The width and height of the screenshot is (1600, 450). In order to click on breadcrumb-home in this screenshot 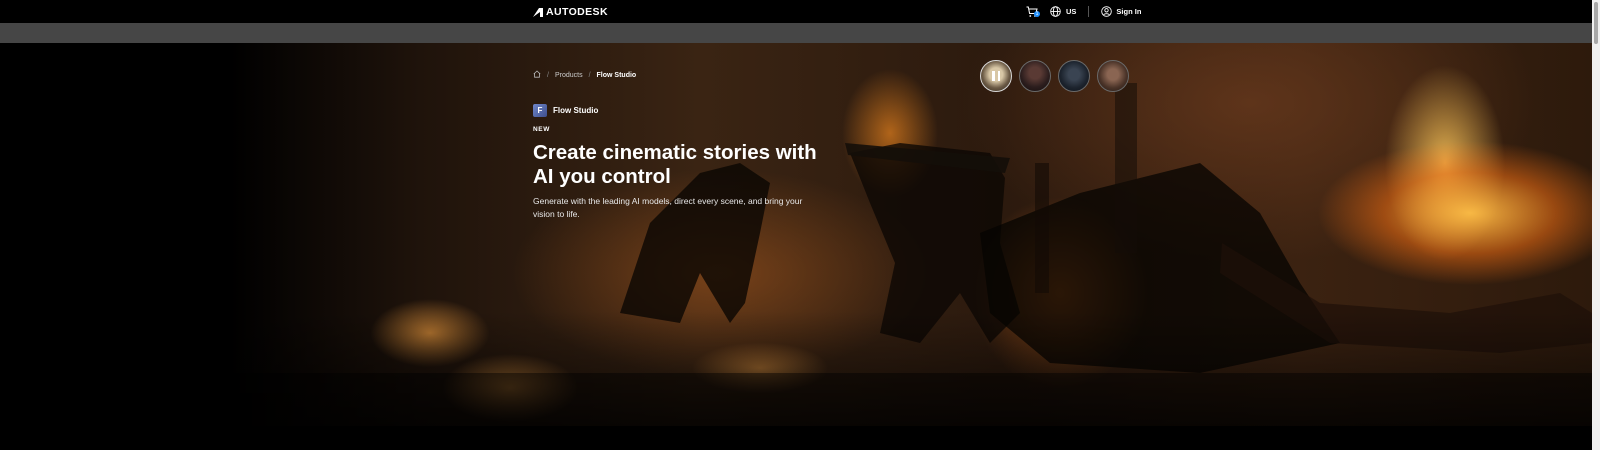, I will do `click(537, 75)`.